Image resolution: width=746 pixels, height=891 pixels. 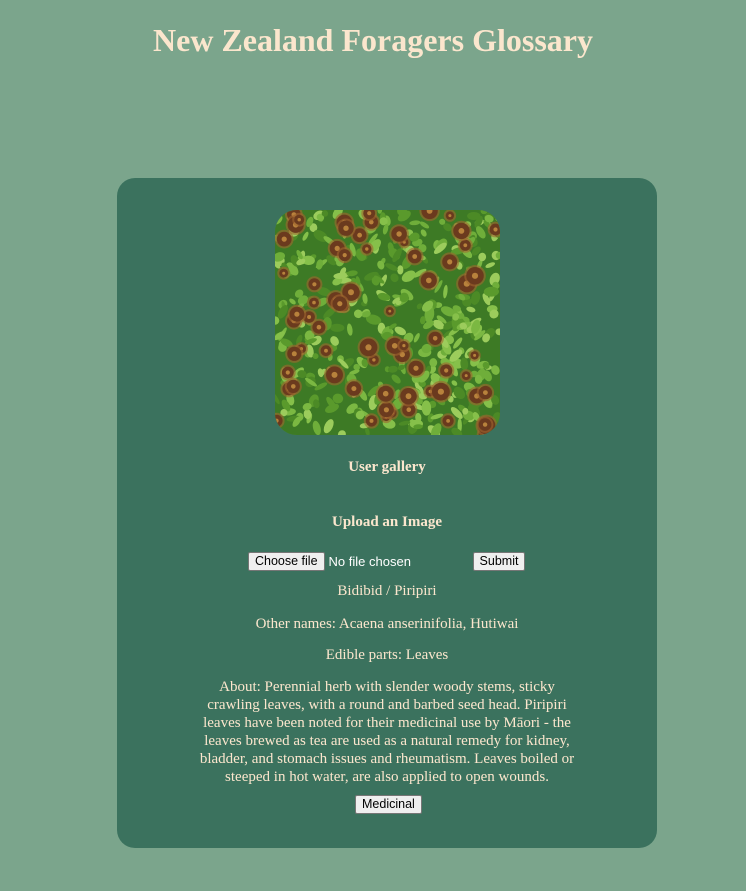 I want to click on submit-button: Submit, so click(x=499, y=561).